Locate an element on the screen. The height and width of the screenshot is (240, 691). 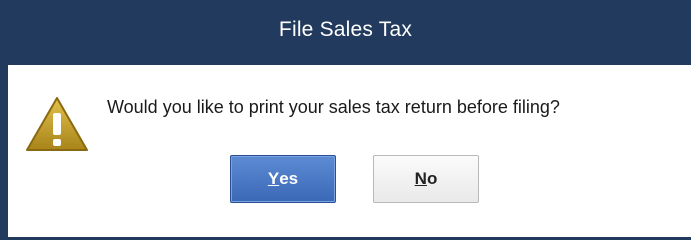
yes-button-label: es is located at coordinates (289, 178).